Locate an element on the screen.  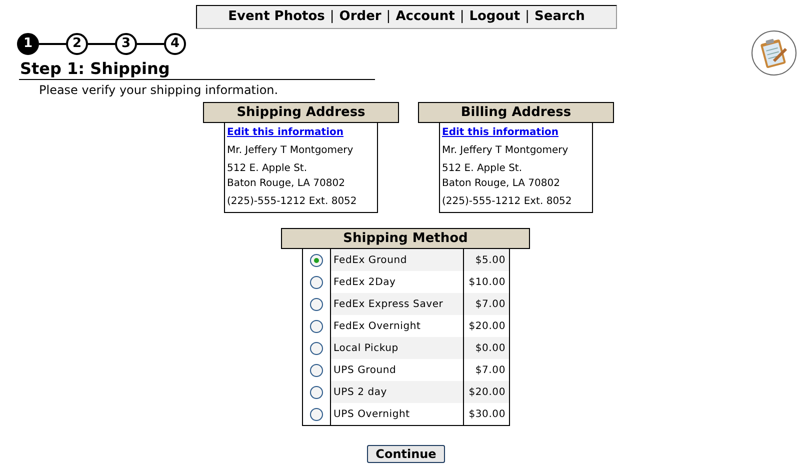
method-price: $5.00 is located at coordinates (490, 261).